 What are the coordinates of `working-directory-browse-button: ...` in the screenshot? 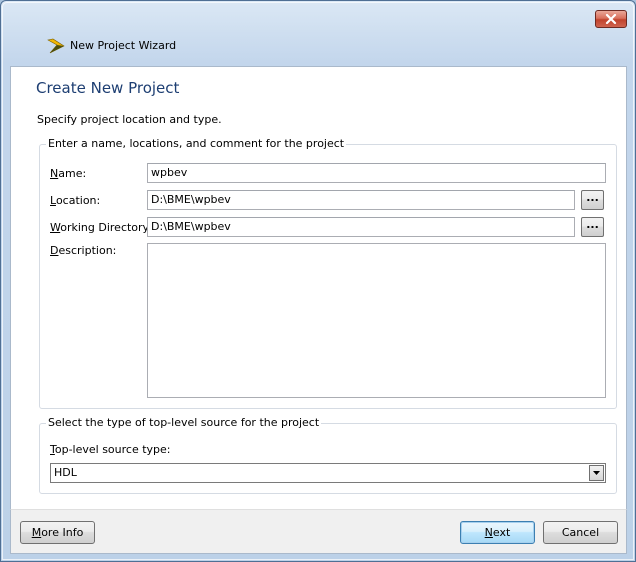 It's located at (592, 227).